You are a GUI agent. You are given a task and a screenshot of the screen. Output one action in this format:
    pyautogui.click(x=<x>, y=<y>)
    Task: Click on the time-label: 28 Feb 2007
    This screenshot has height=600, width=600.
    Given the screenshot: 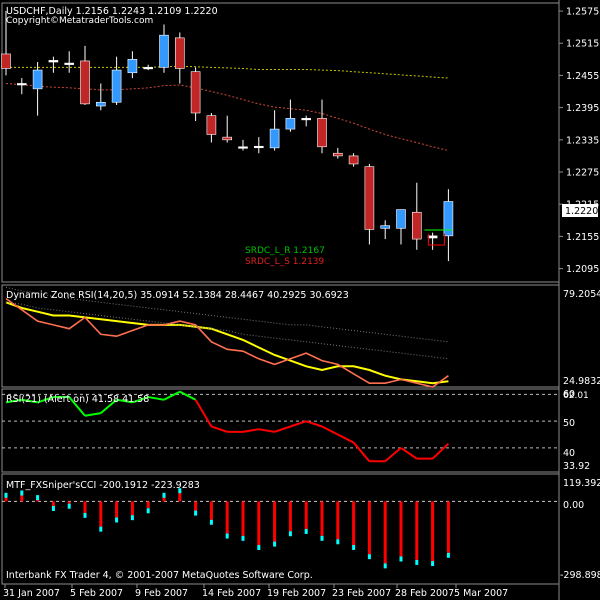 What is the action you would take?
    pyautogui.click(x=424, y=593)
    